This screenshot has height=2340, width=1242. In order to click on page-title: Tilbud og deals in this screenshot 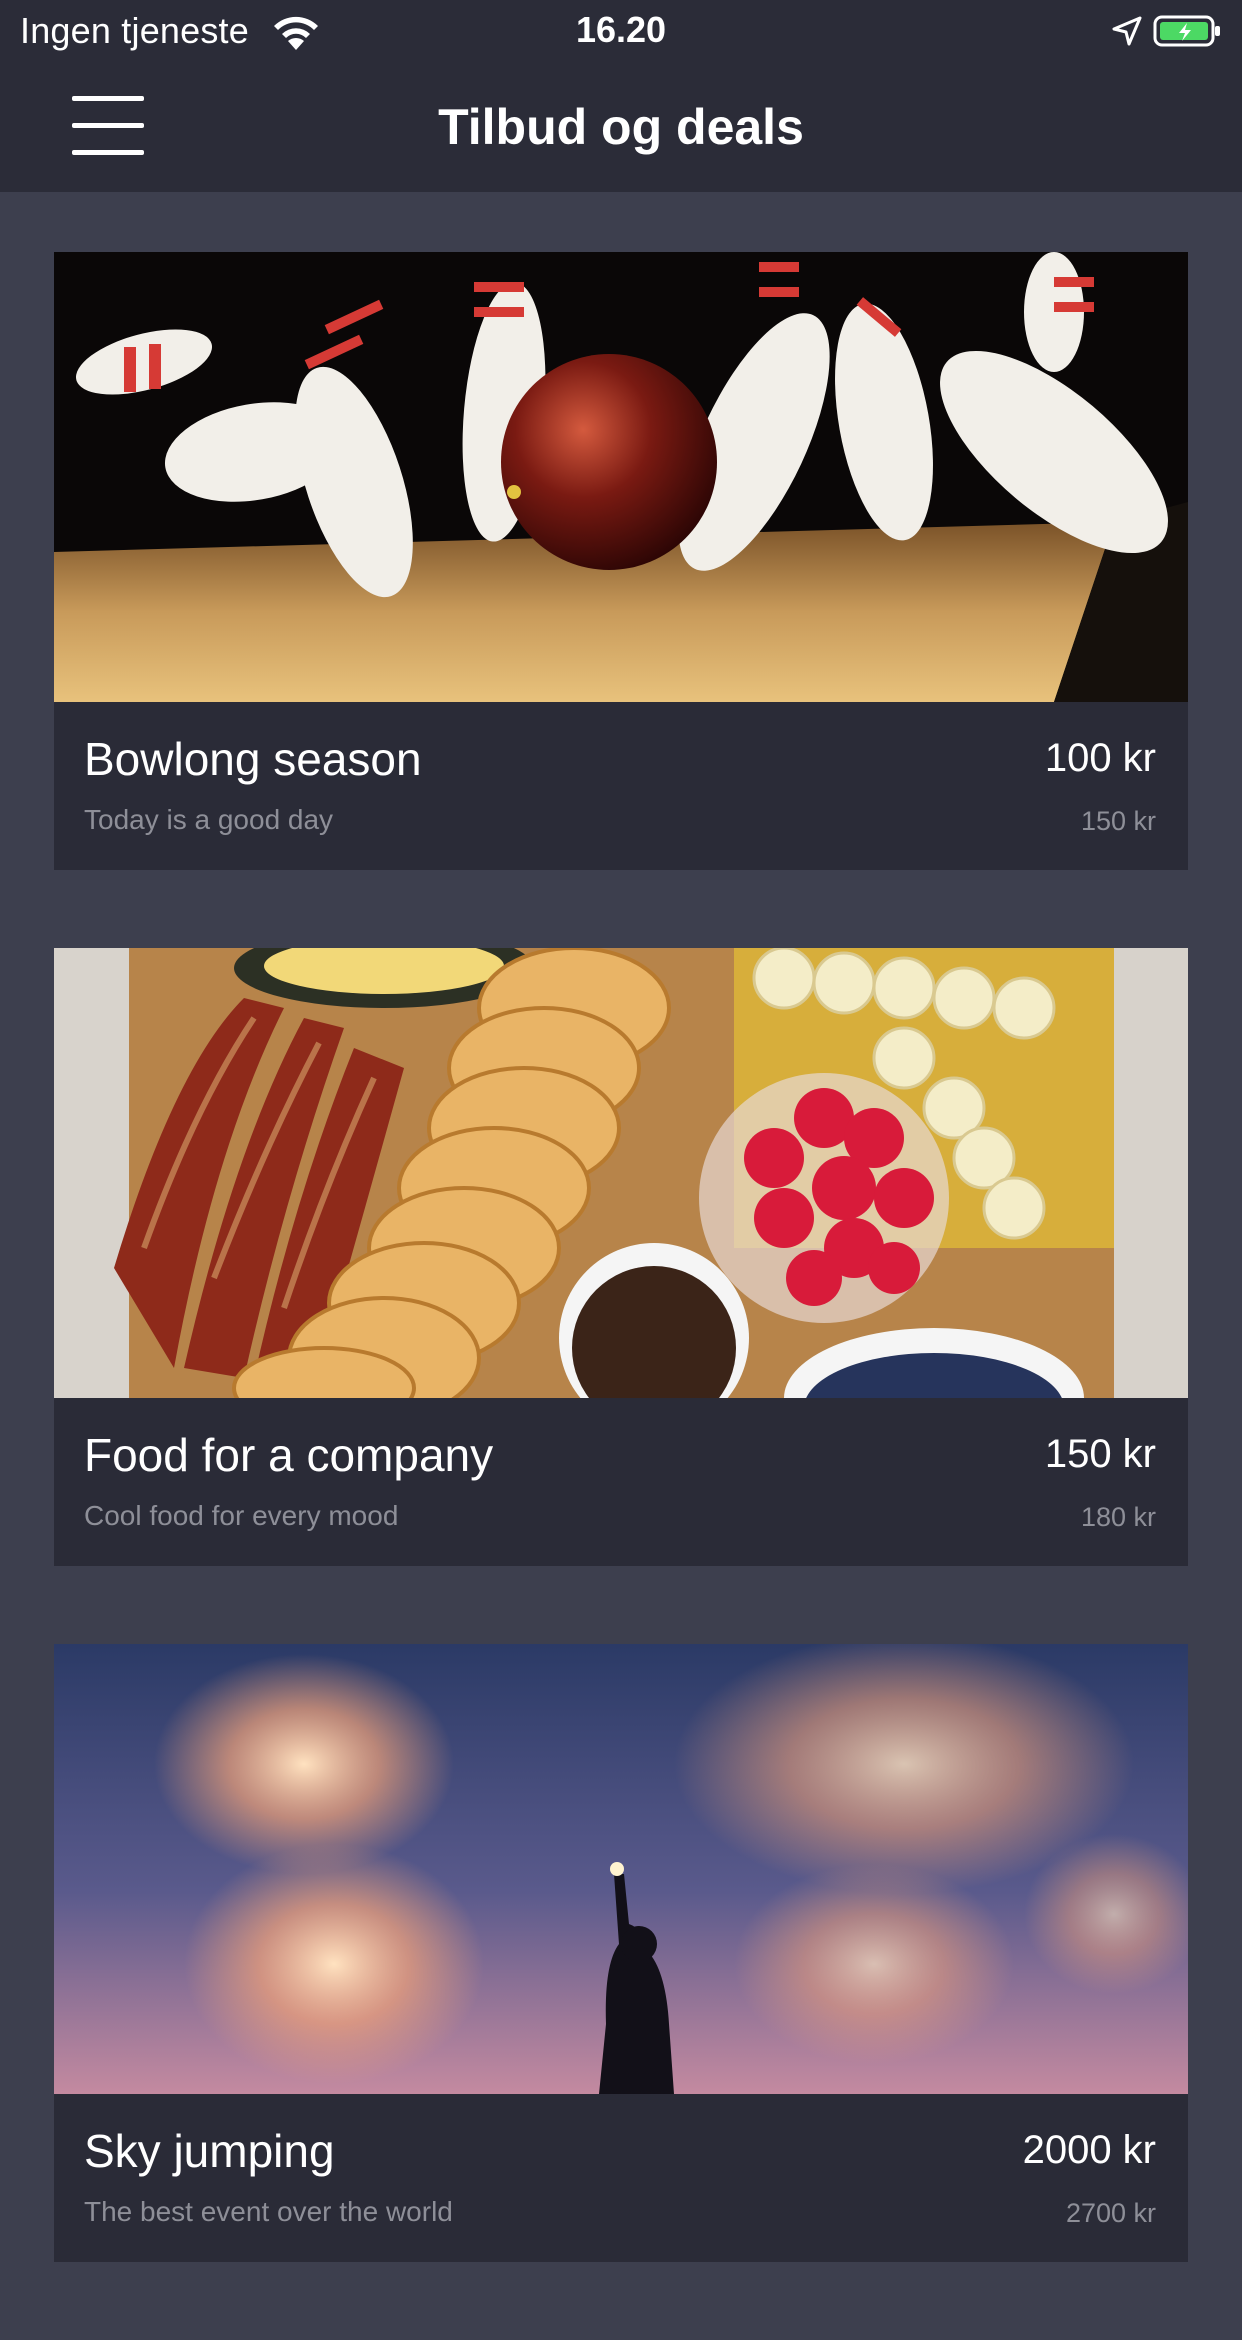, I will do `click(621, 127)`.